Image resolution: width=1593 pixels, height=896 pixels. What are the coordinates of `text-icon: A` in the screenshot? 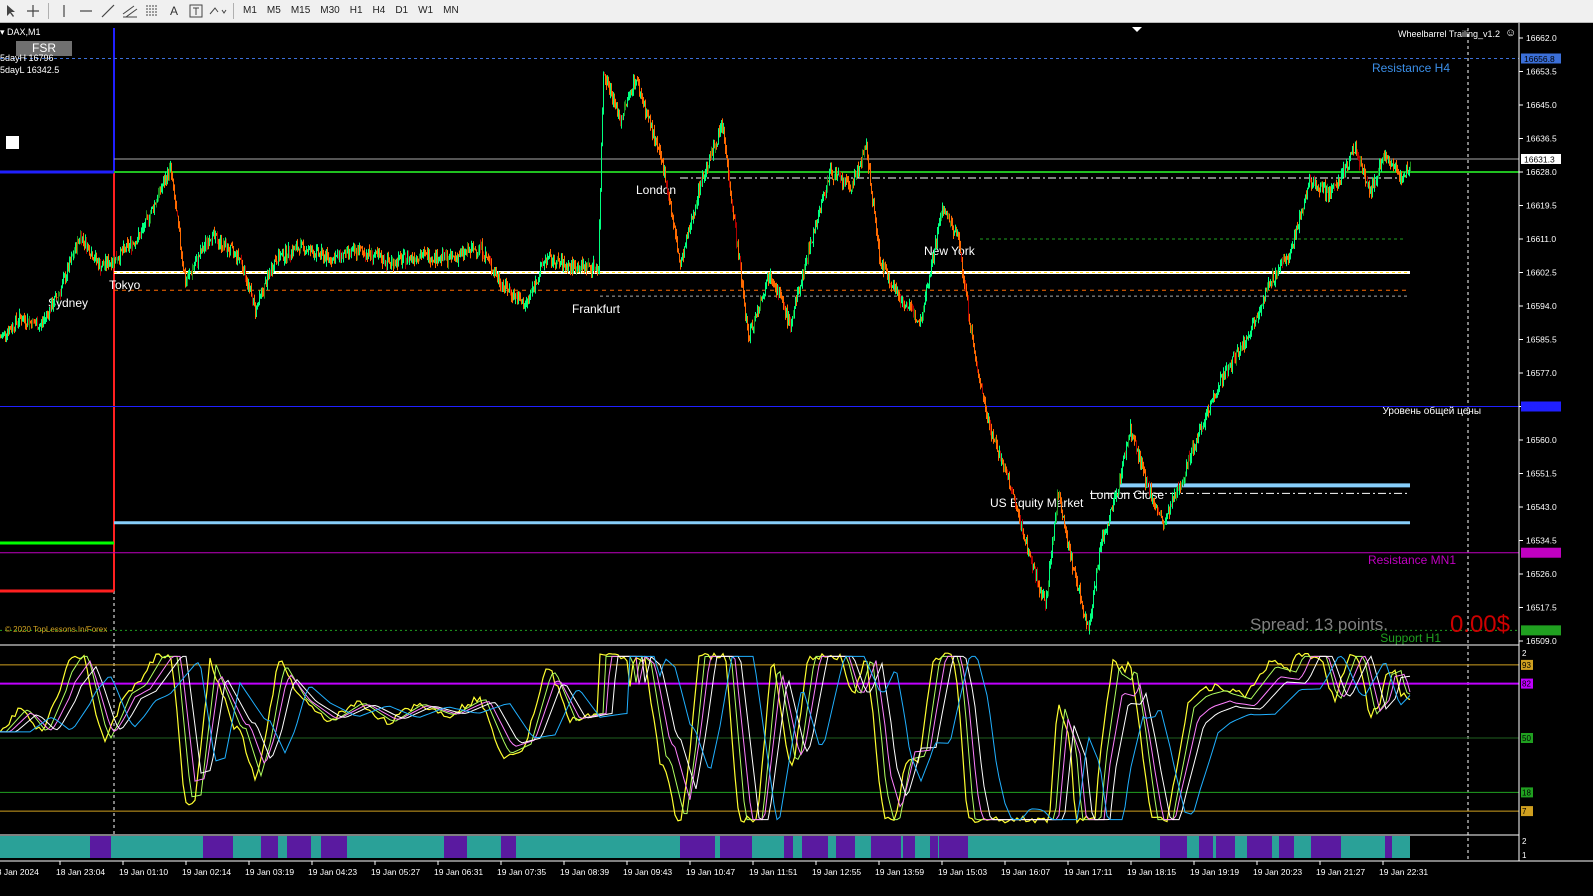 It's located at (174, 11).